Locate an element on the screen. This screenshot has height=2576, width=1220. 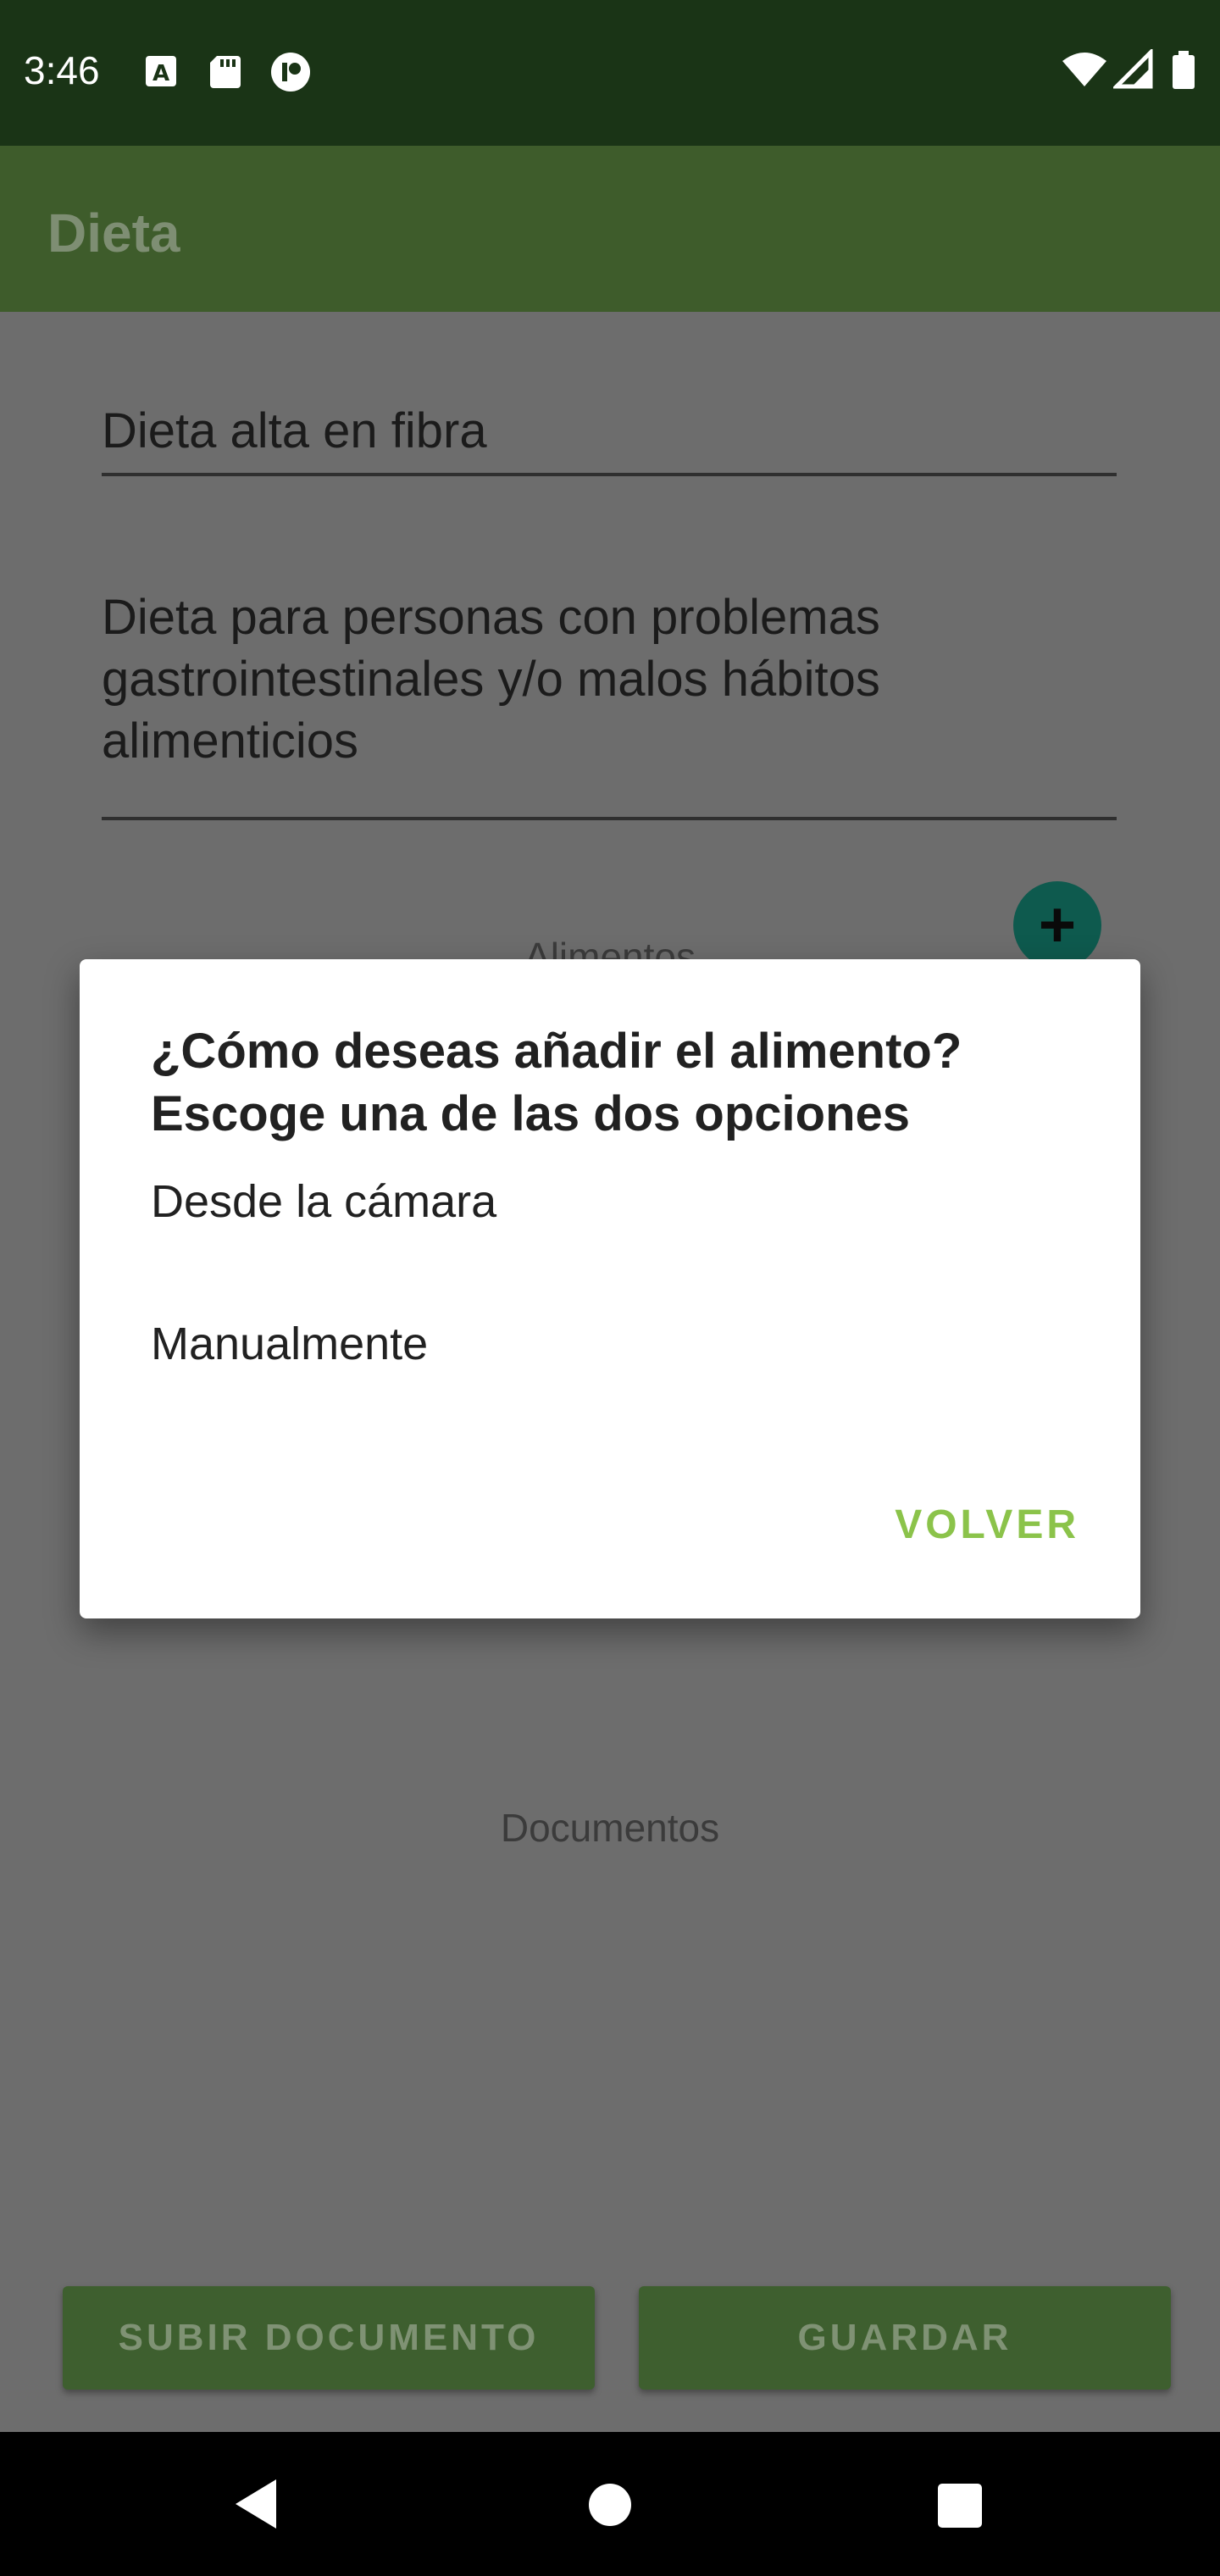
diet-description-underline is located at coordinates (609, 818).